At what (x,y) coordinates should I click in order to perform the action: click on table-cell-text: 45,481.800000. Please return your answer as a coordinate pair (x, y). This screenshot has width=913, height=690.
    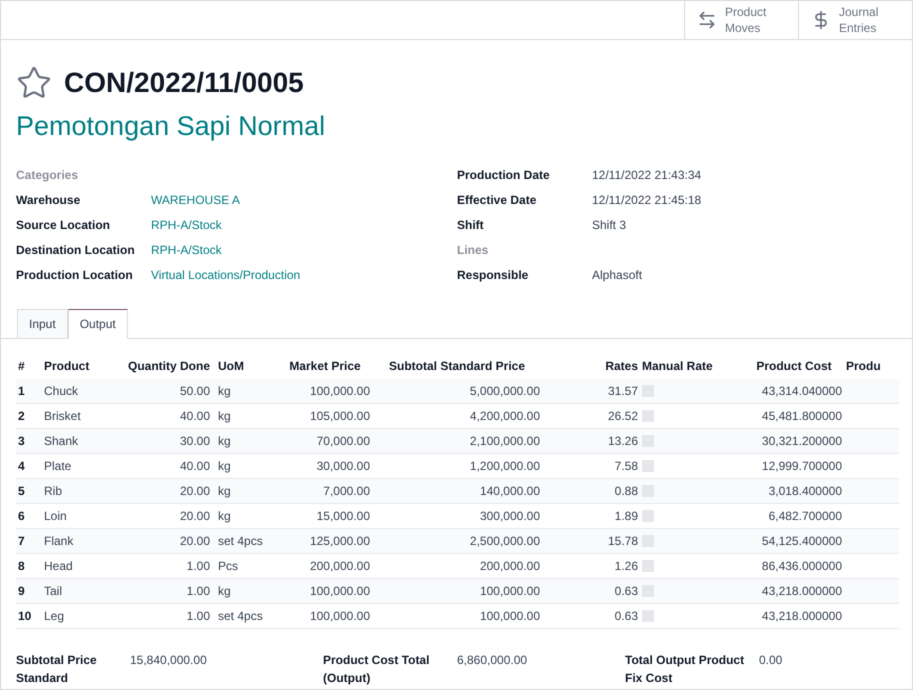
    Looking at the image, I should click on (801, 416).